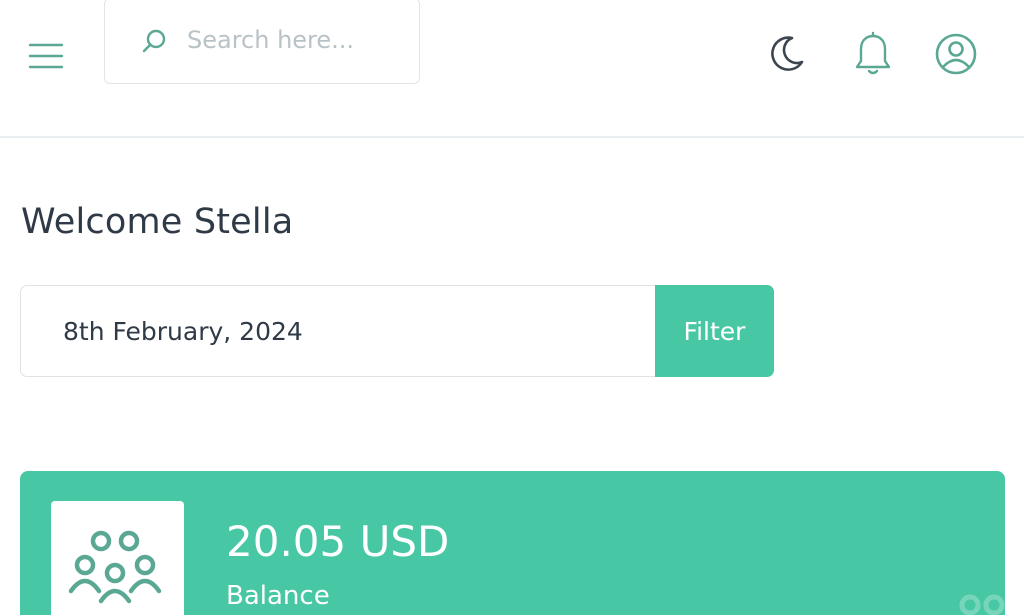 This screenshot has height=615, width=1024. Describe the element at coordinates (157, 222) in the screenshot. I see `welcome-heading: Welcome Stella` at that location.